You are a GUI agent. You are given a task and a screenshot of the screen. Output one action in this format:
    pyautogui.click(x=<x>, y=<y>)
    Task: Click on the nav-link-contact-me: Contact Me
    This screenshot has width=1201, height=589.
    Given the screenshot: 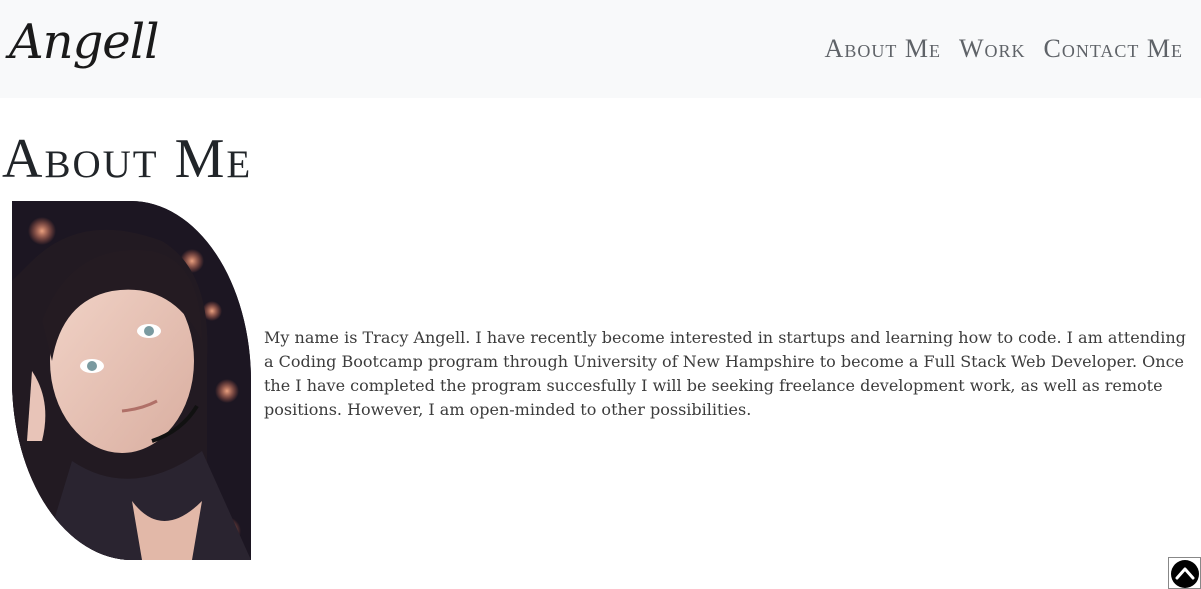 What is the action you would take?
    pyautogui.click(x=1113, y=49)
    